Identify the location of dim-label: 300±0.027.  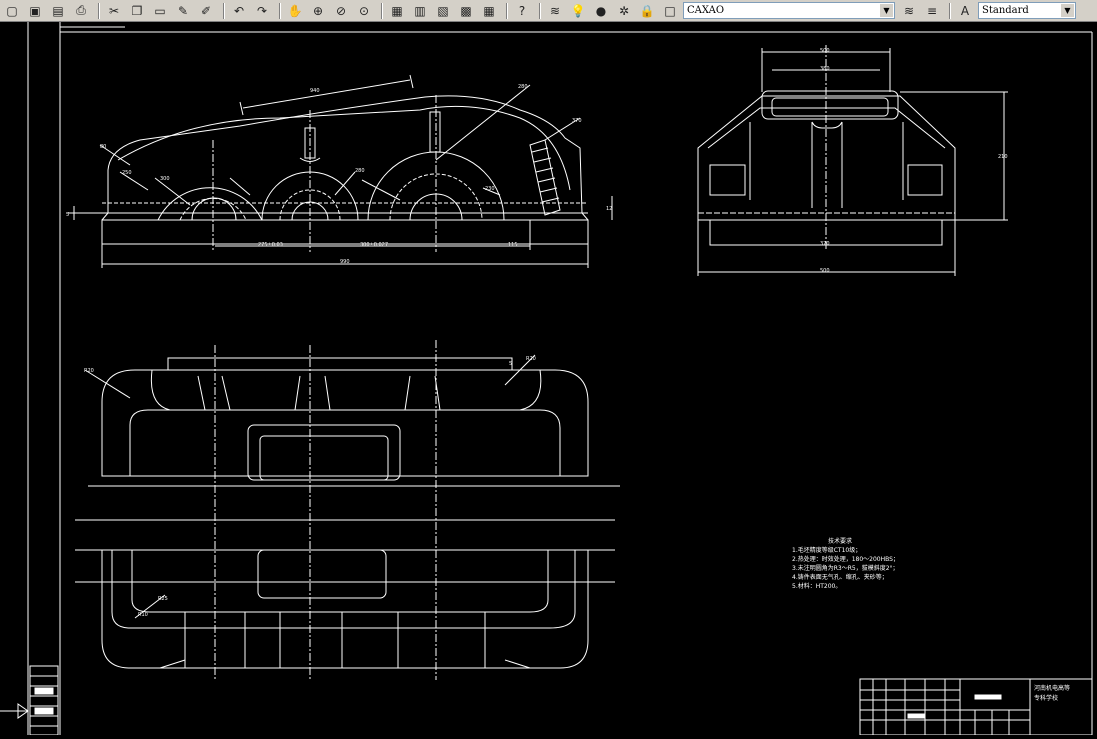
(374, 245).